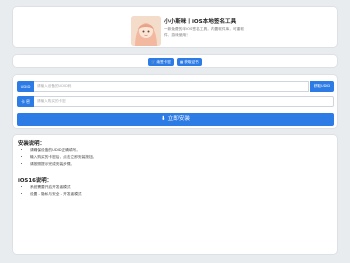  I want to click on install-button: ⬇ 立即安装, so click(175, 119).